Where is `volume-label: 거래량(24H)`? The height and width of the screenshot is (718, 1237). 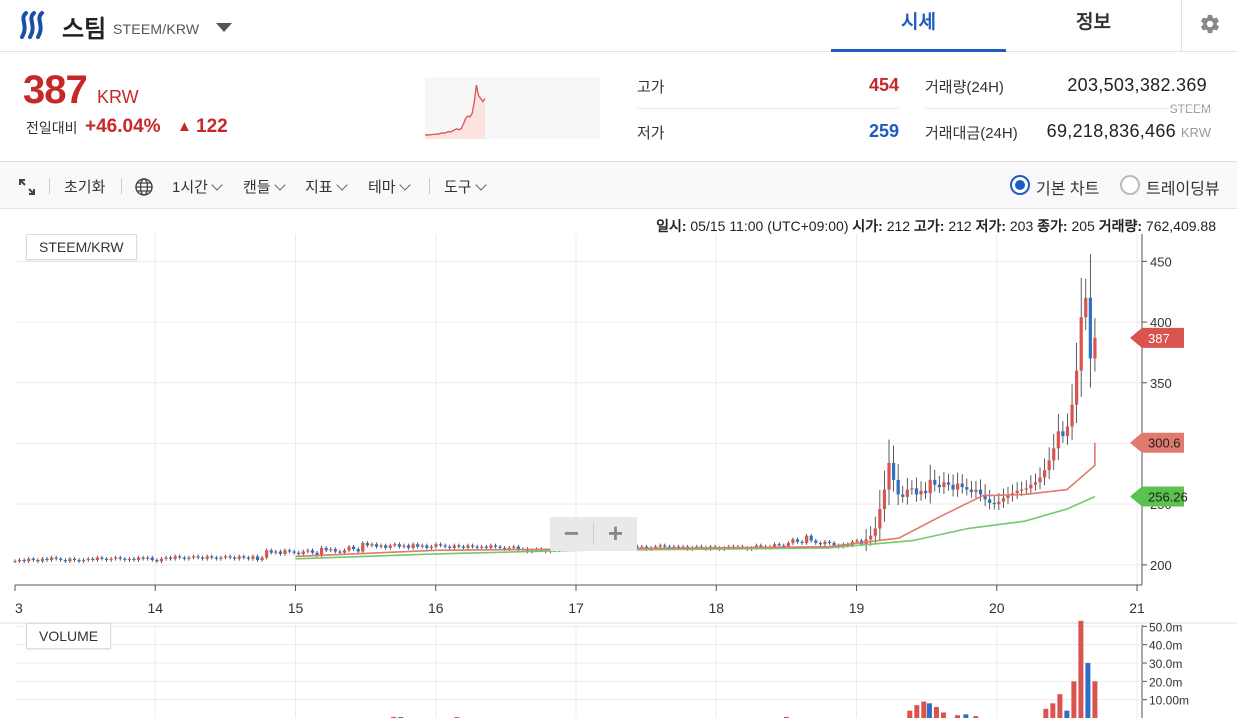 volume-label: 거래량(24H) is located at coordinates (964, 87).